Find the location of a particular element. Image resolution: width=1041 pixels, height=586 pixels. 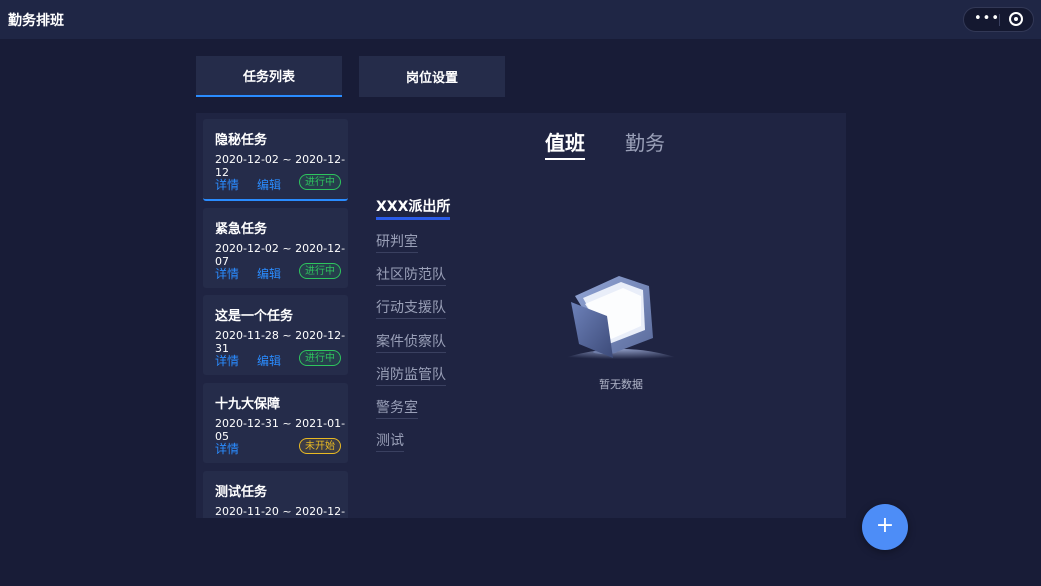

empty-folder-icon is located at coordinates (621, 321).